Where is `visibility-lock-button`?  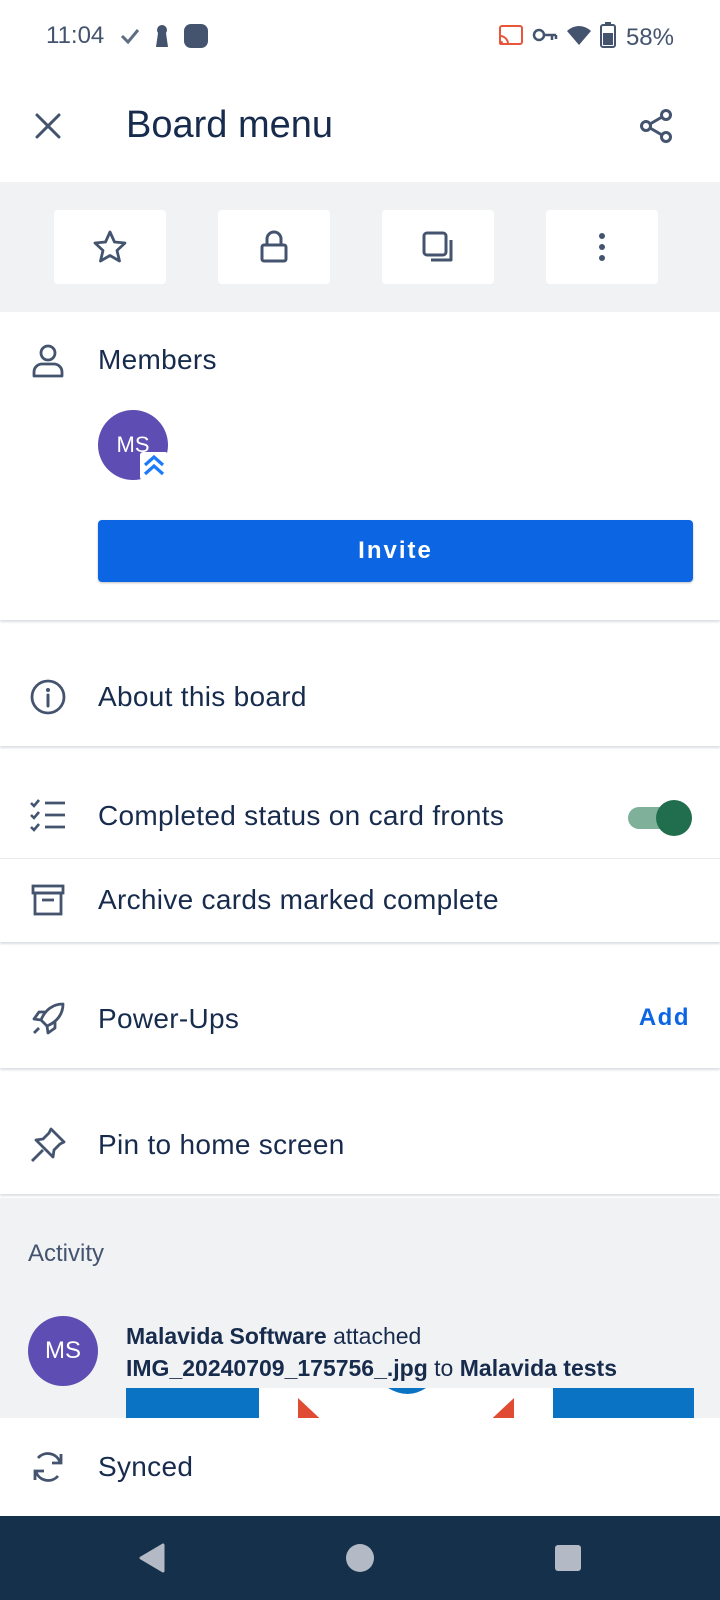
visibility-lock-button is located at coordinates (274, 247).